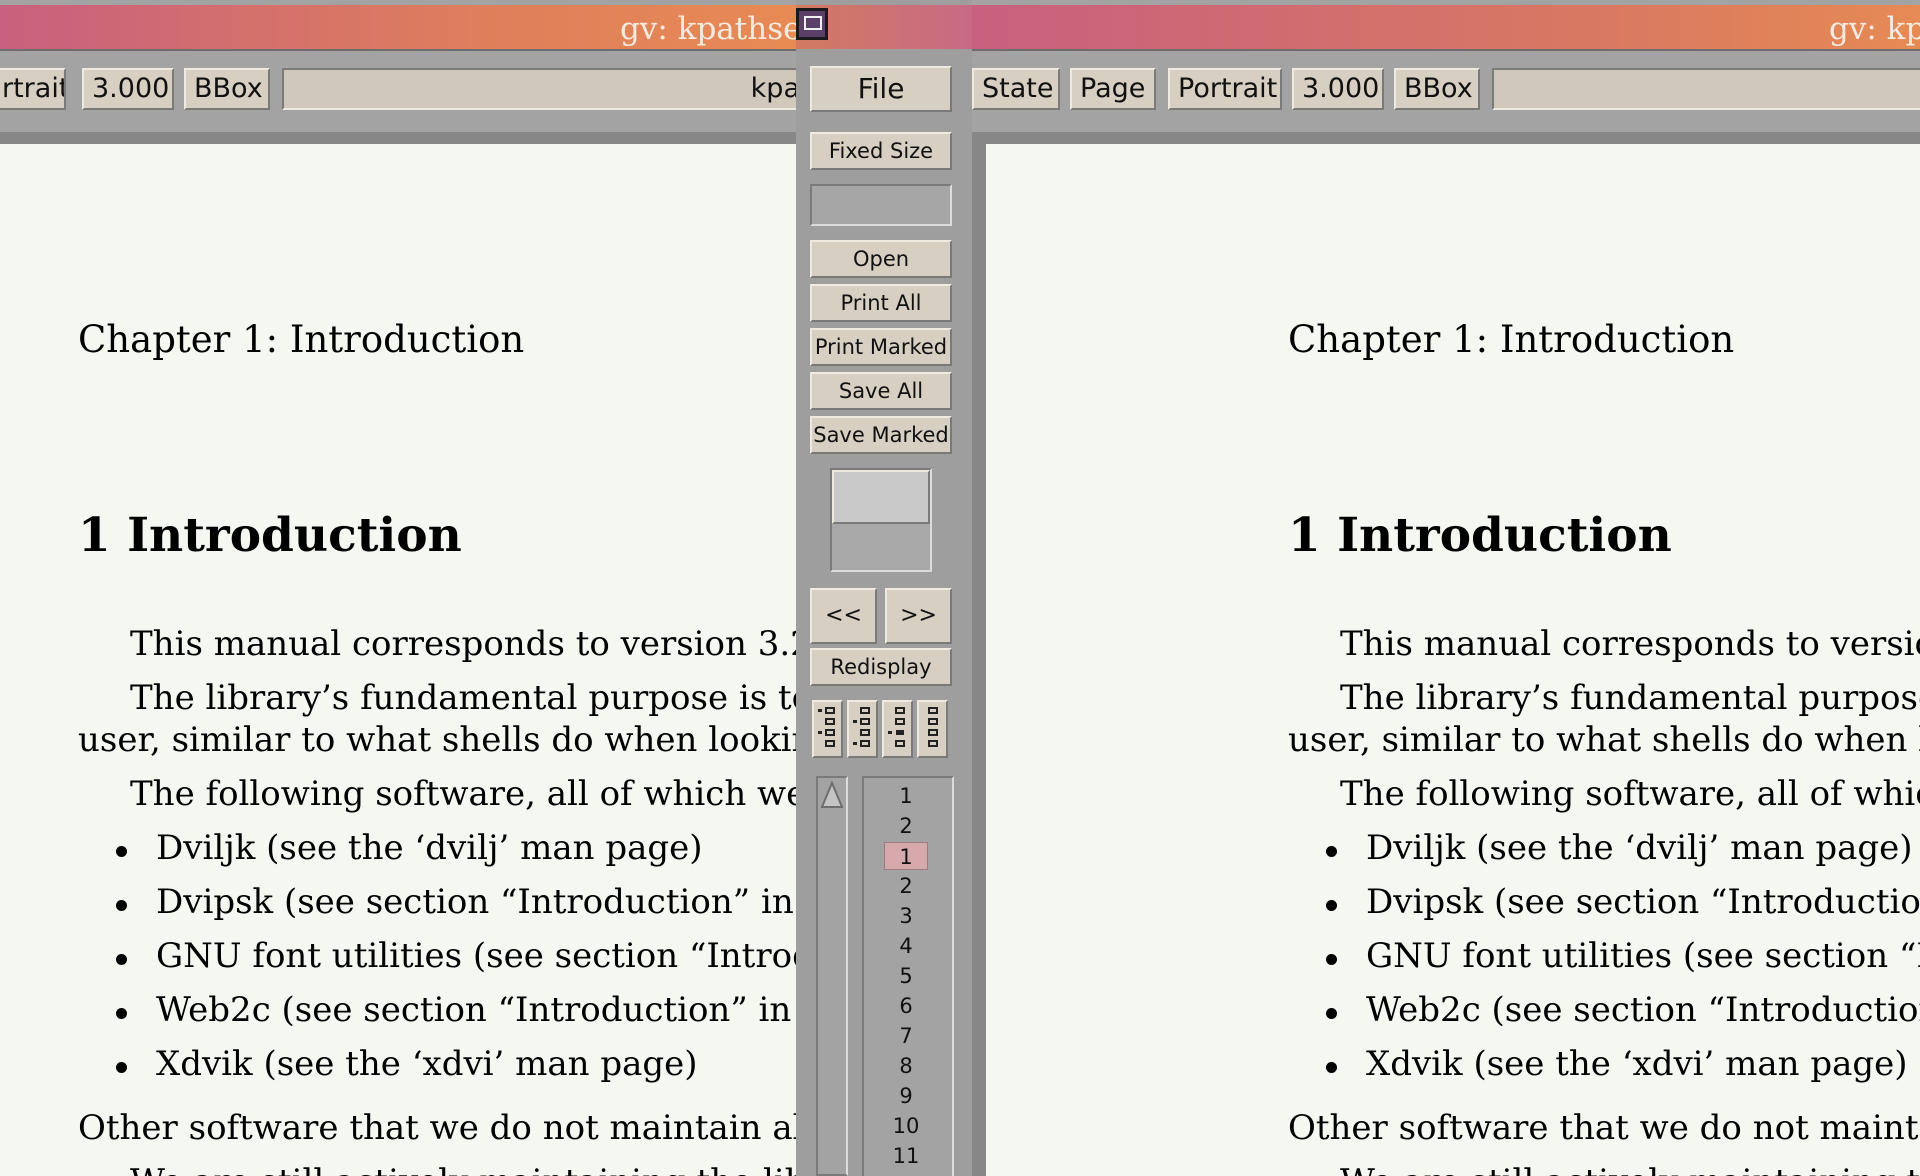 The height and width of the screenshot is (1176, 1920). What do you see at coordinates (1113, 89) in the screenshot?
I see `page-menu-button: Page` at bounding box center [1113, 89].